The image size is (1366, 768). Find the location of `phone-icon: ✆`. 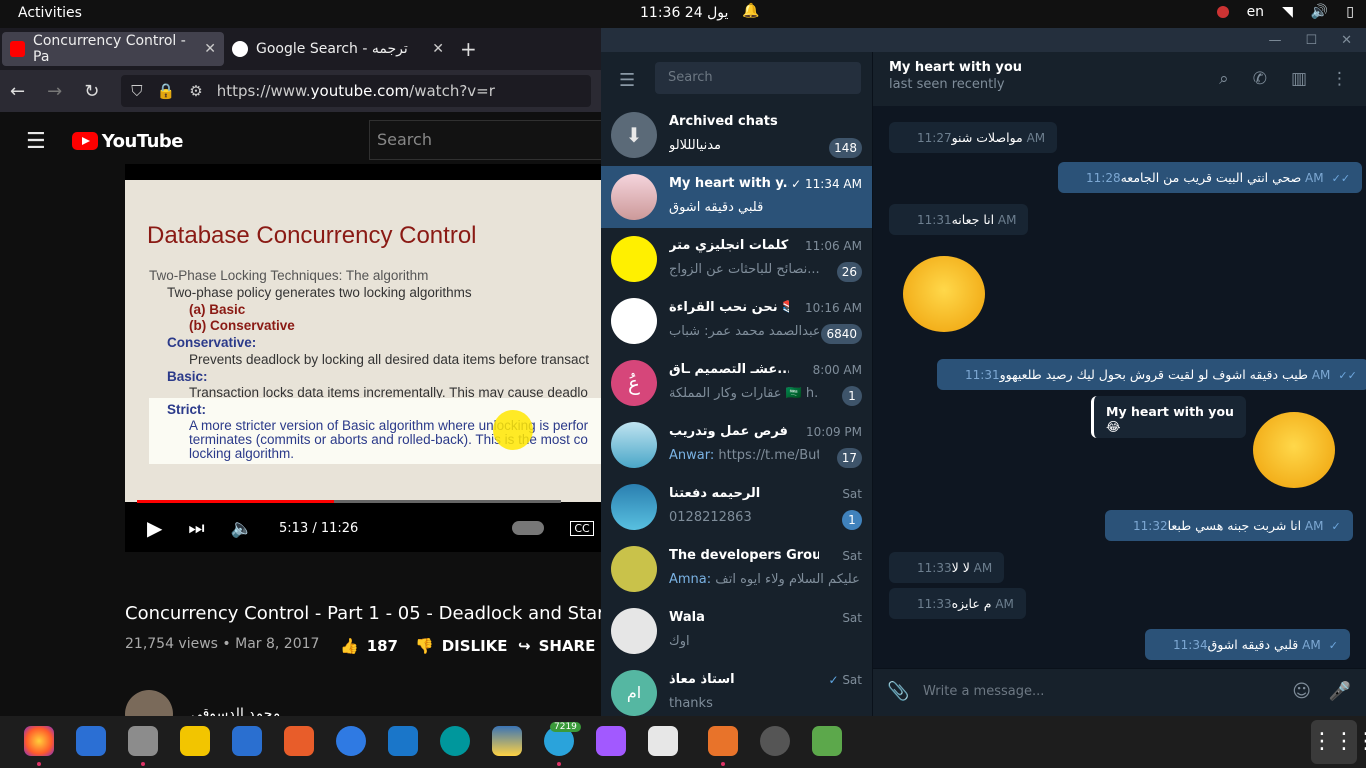

phone-icon: ✆ is located at coordinates (1260, 79).